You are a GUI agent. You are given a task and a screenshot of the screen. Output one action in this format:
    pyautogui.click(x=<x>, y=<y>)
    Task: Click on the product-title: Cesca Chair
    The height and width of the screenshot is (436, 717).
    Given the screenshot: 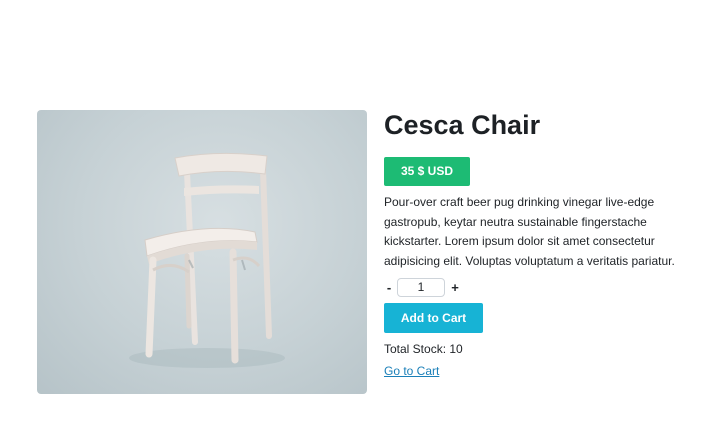 What is the action you would take?
    pyautogui.click(x=462, y=125)
    